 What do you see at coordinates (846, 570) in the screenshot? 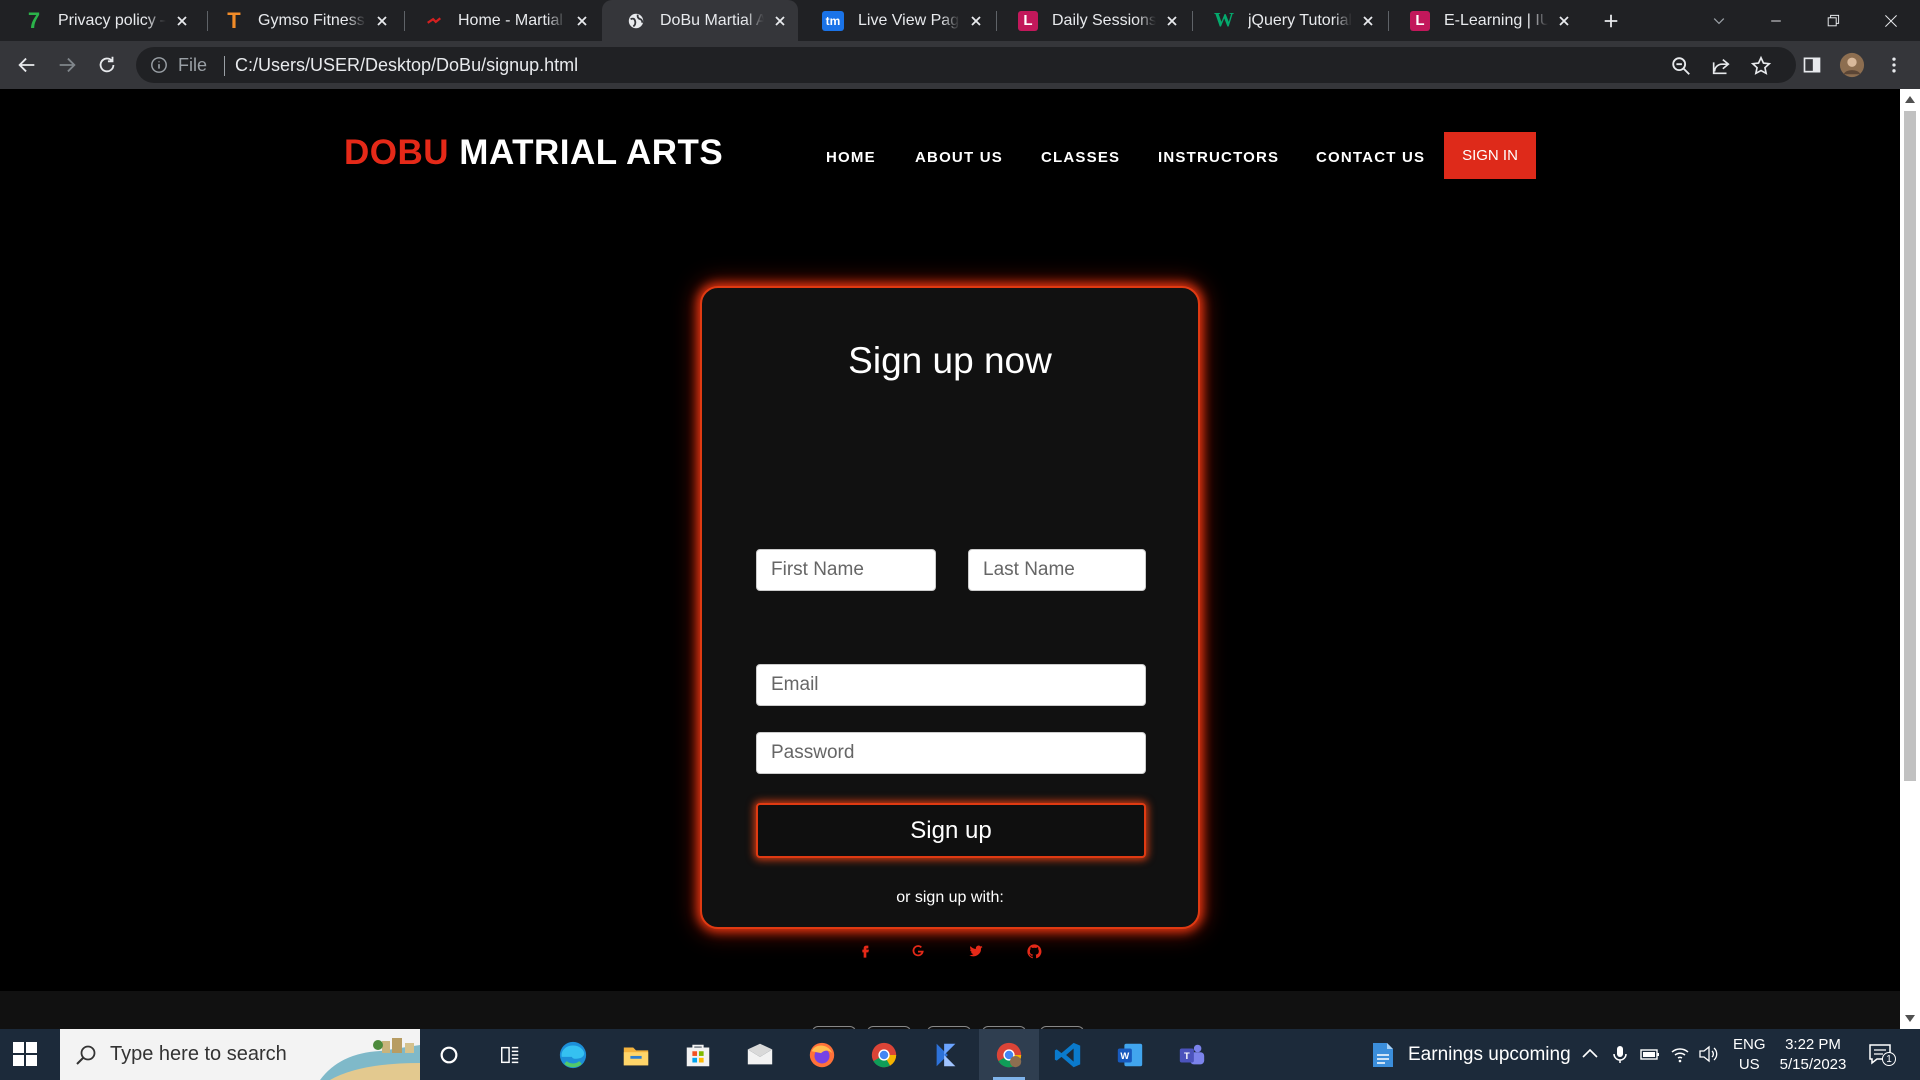
I see `first-name-input` at bounding box center [846, 570].